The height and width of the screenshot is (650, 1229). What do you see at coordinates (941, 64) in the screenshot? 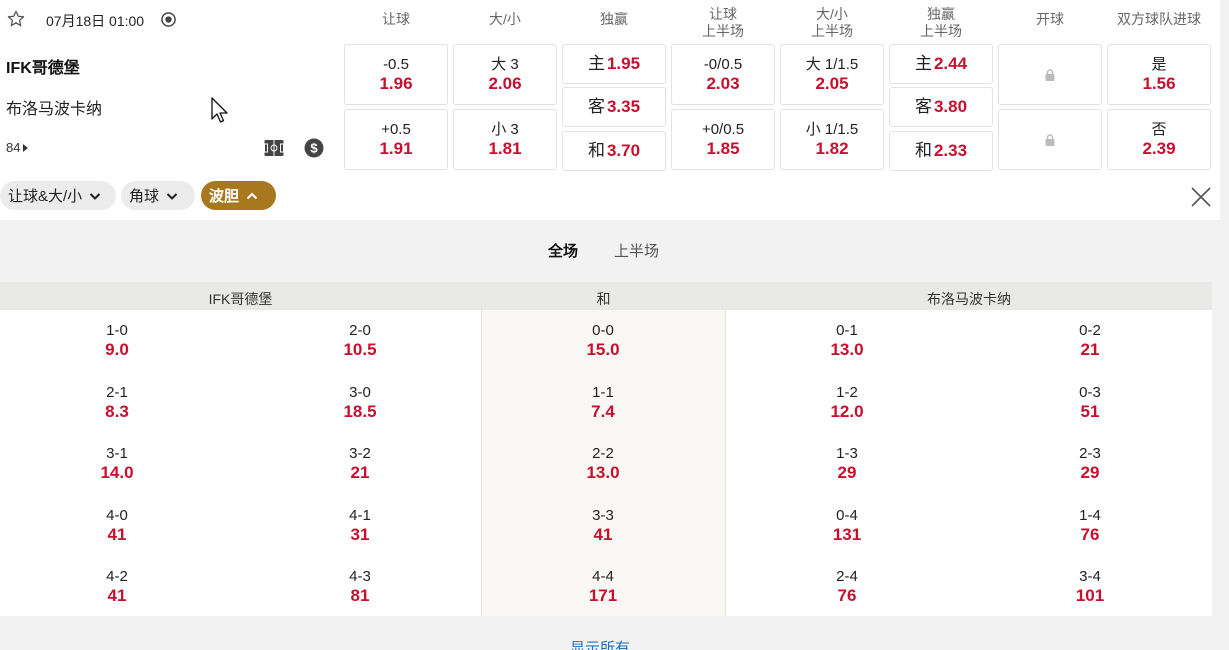
I see `odds-button-moneyline-1h-home: 主 2.44` at bounding box center [941, 64].